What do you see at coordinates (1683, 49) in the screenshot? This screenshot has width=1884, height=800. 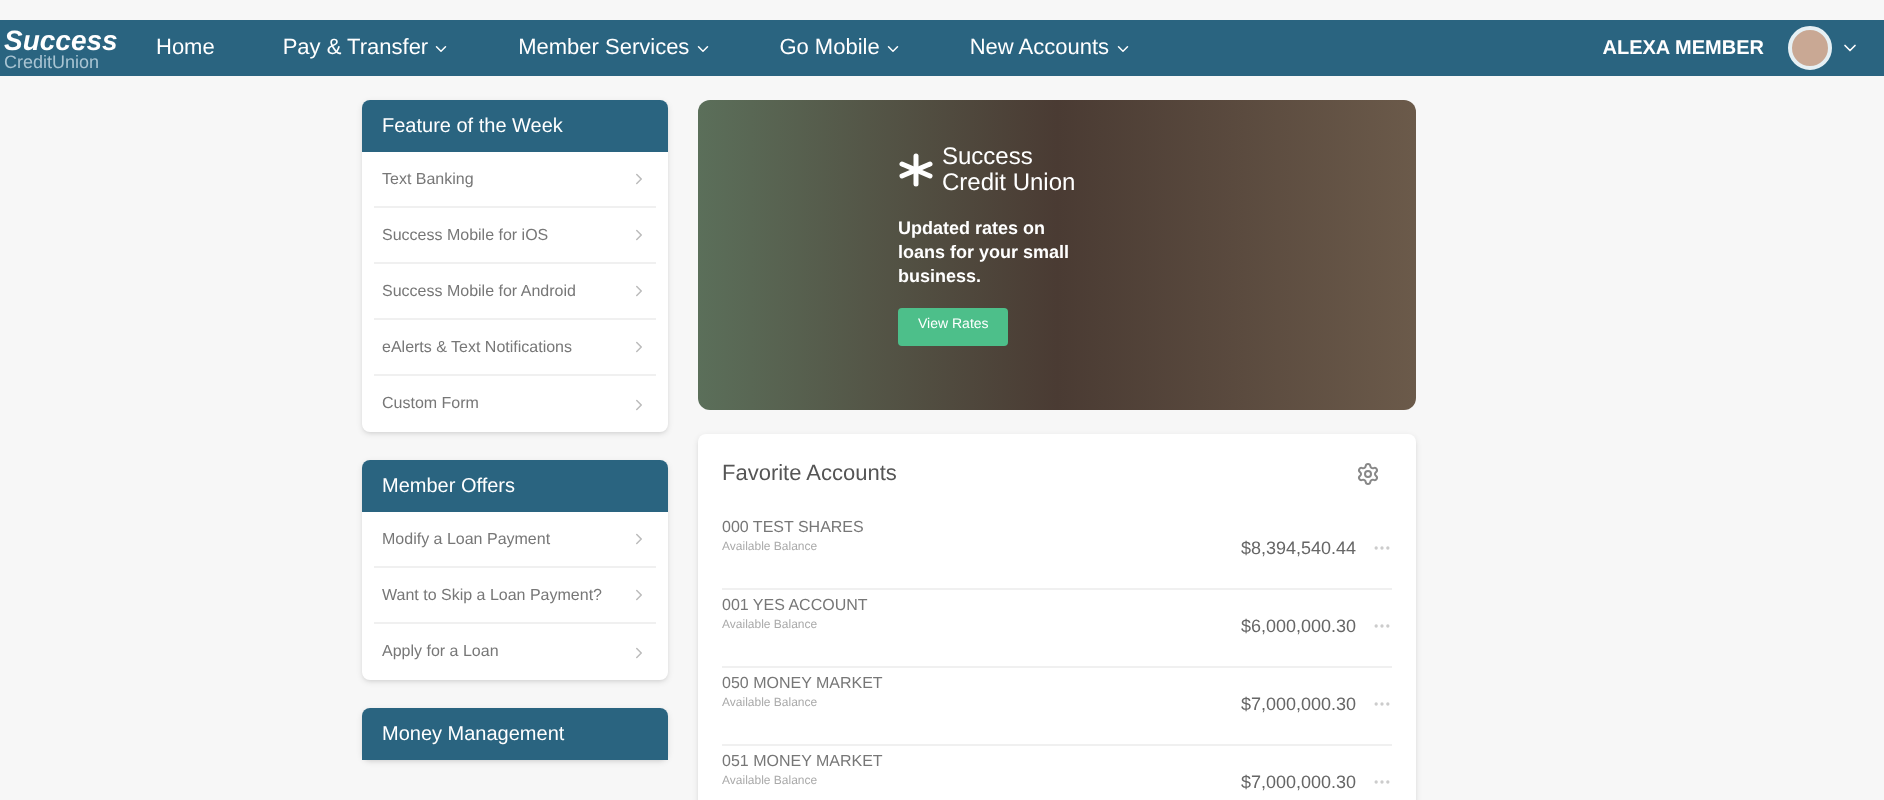 I see `user-name: ALEXA MEMBER` at bounding box center [1683, 49].